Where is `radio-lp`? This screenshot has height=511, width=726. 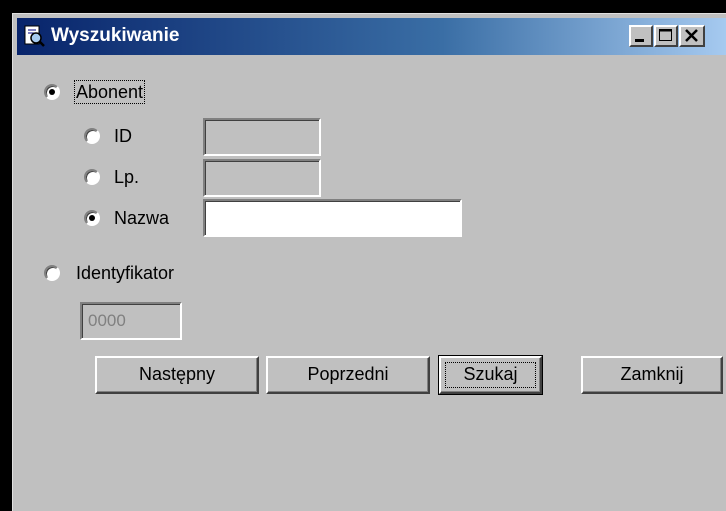
radio-lp is located at coordinates (92, 177).